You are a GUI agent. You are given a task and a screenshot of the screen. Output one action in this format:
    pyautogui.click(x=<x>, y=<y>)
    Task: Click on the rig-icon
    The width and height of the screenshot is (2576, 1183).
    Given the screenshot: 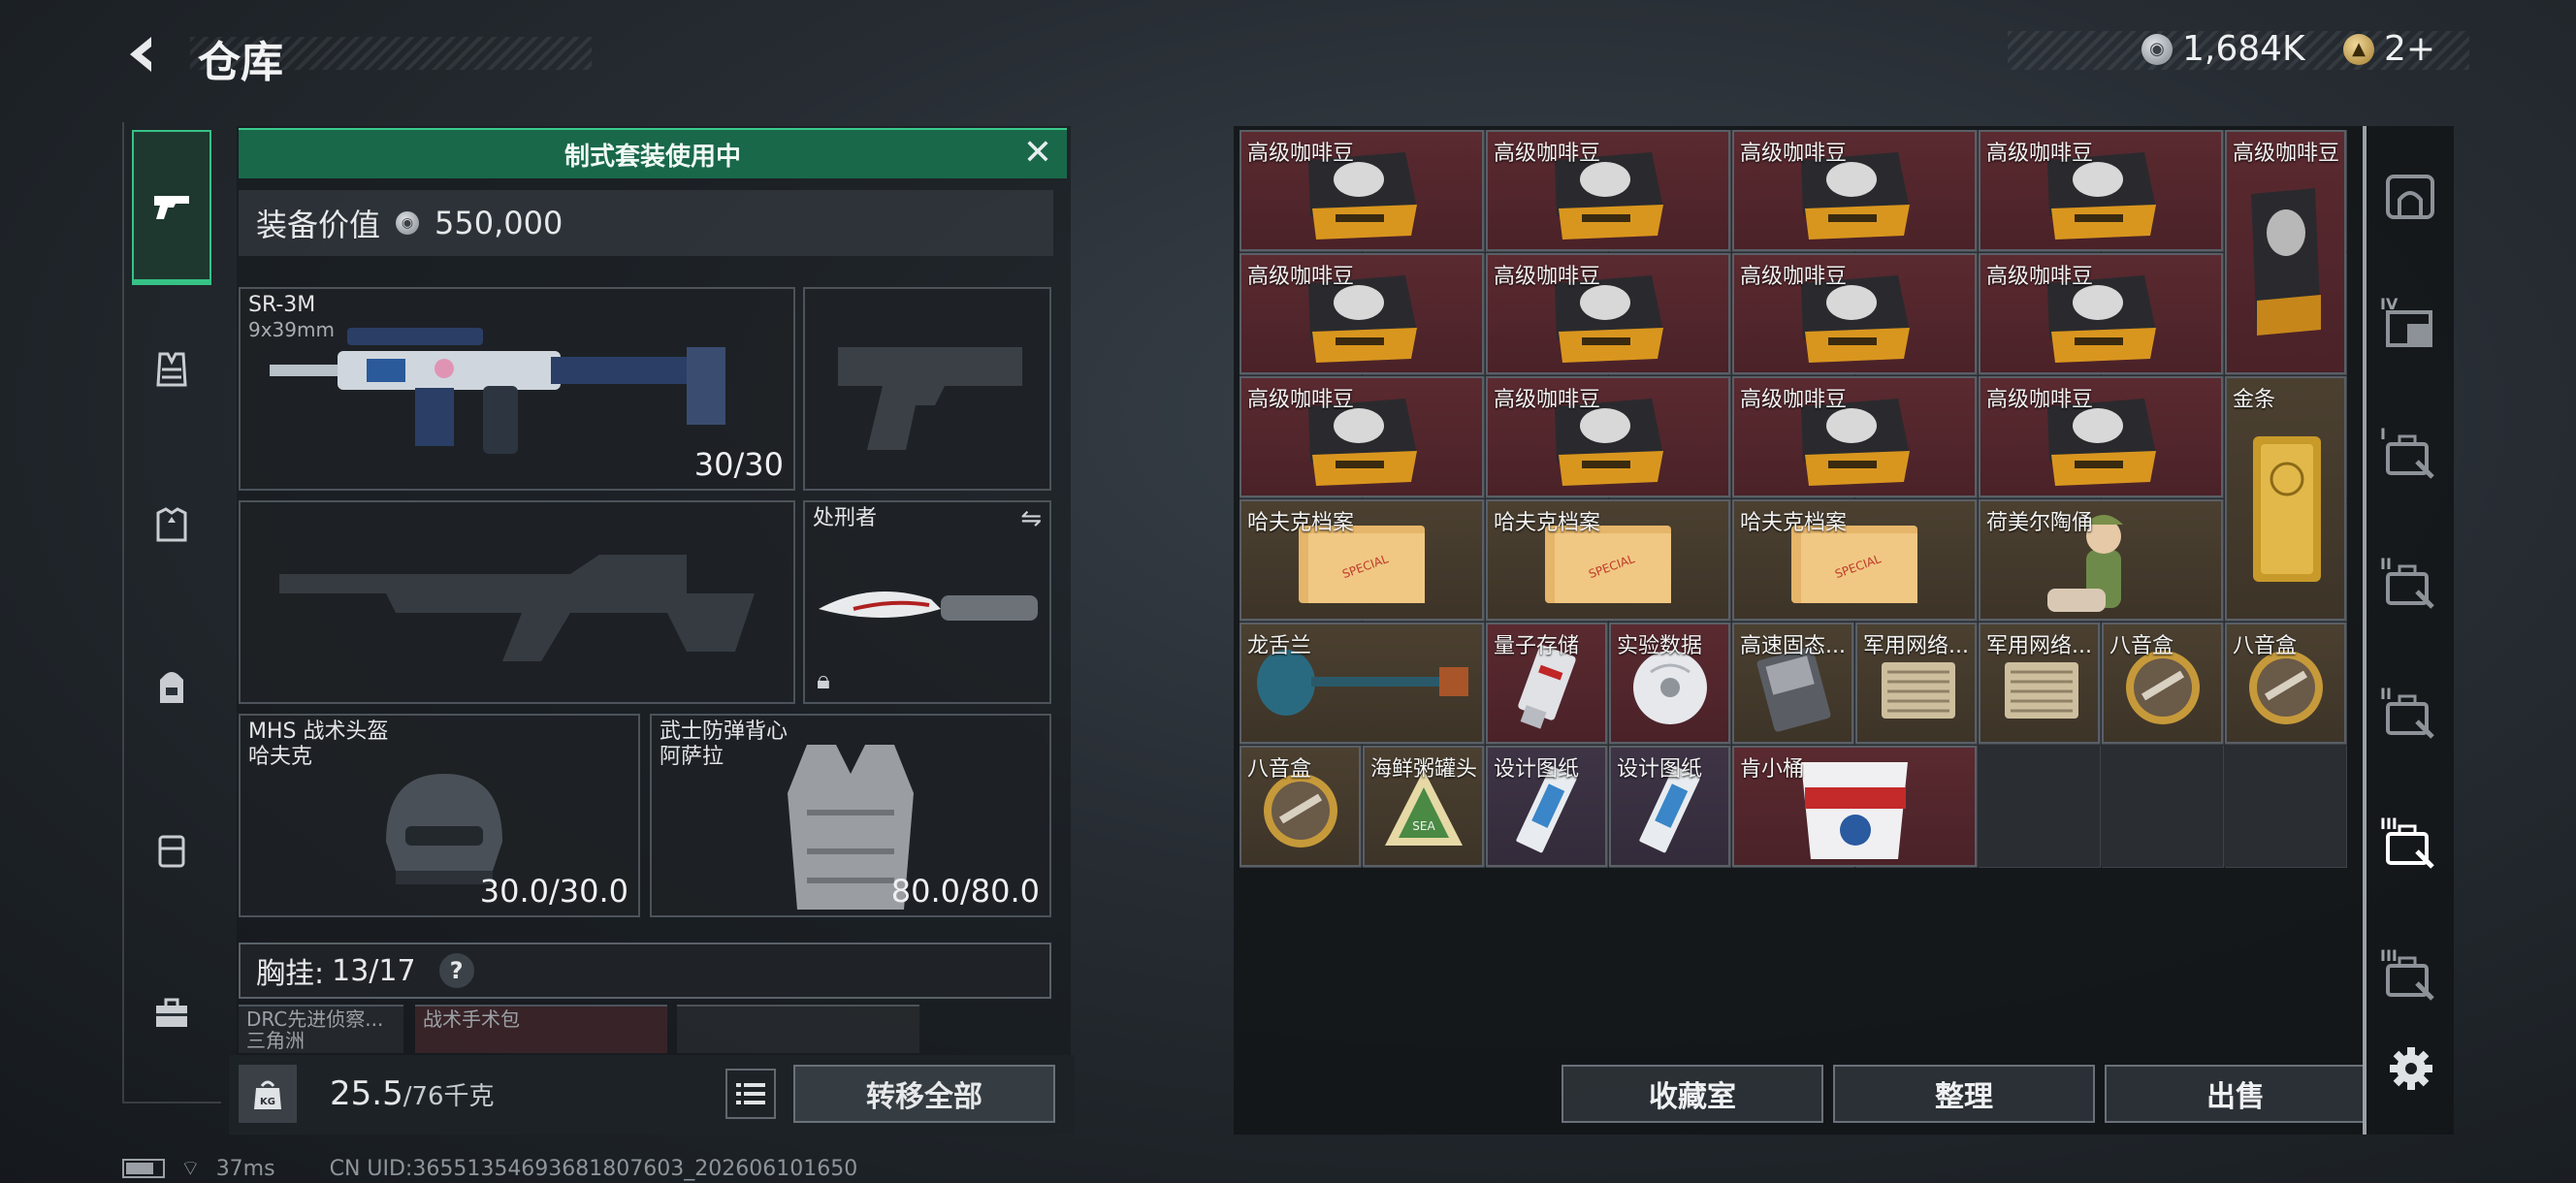 What is the action you would take?
    pyautogui.click(x=171, y=851)
    